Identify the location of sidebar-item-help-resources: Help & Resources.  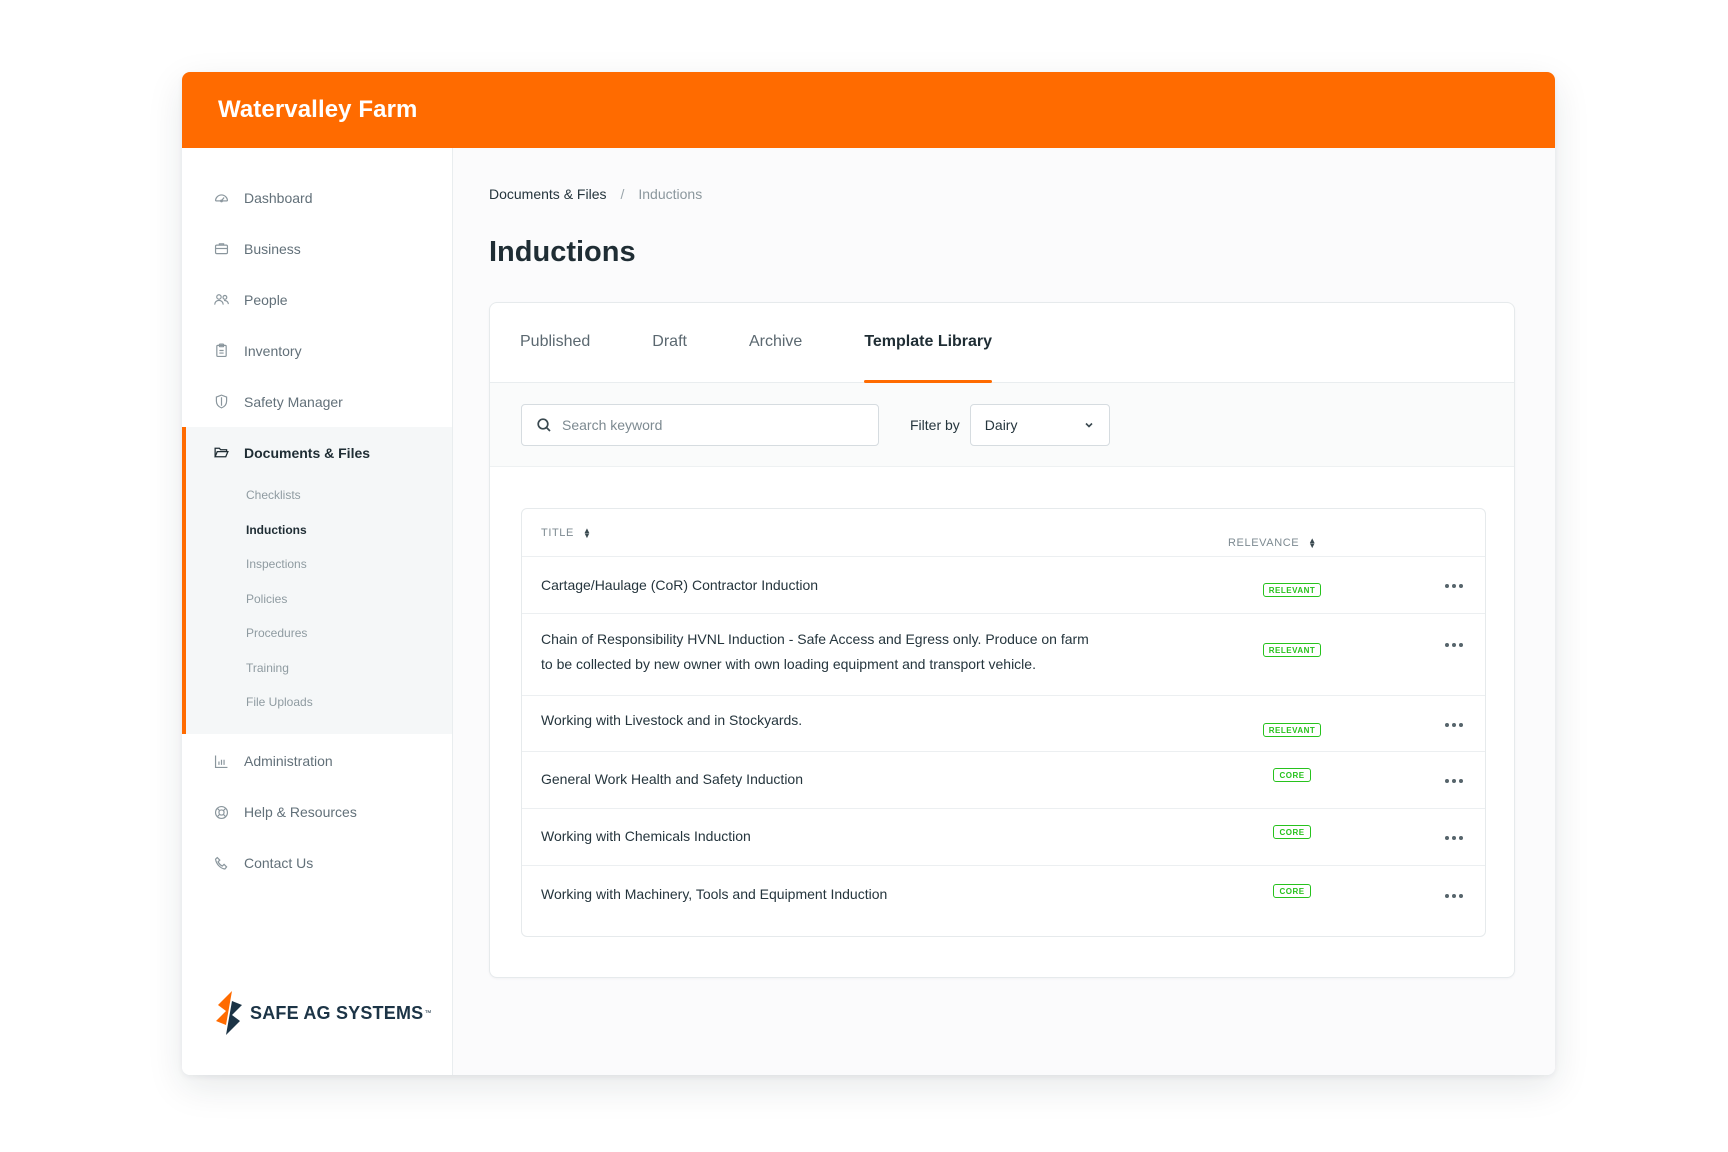
(317, 812).